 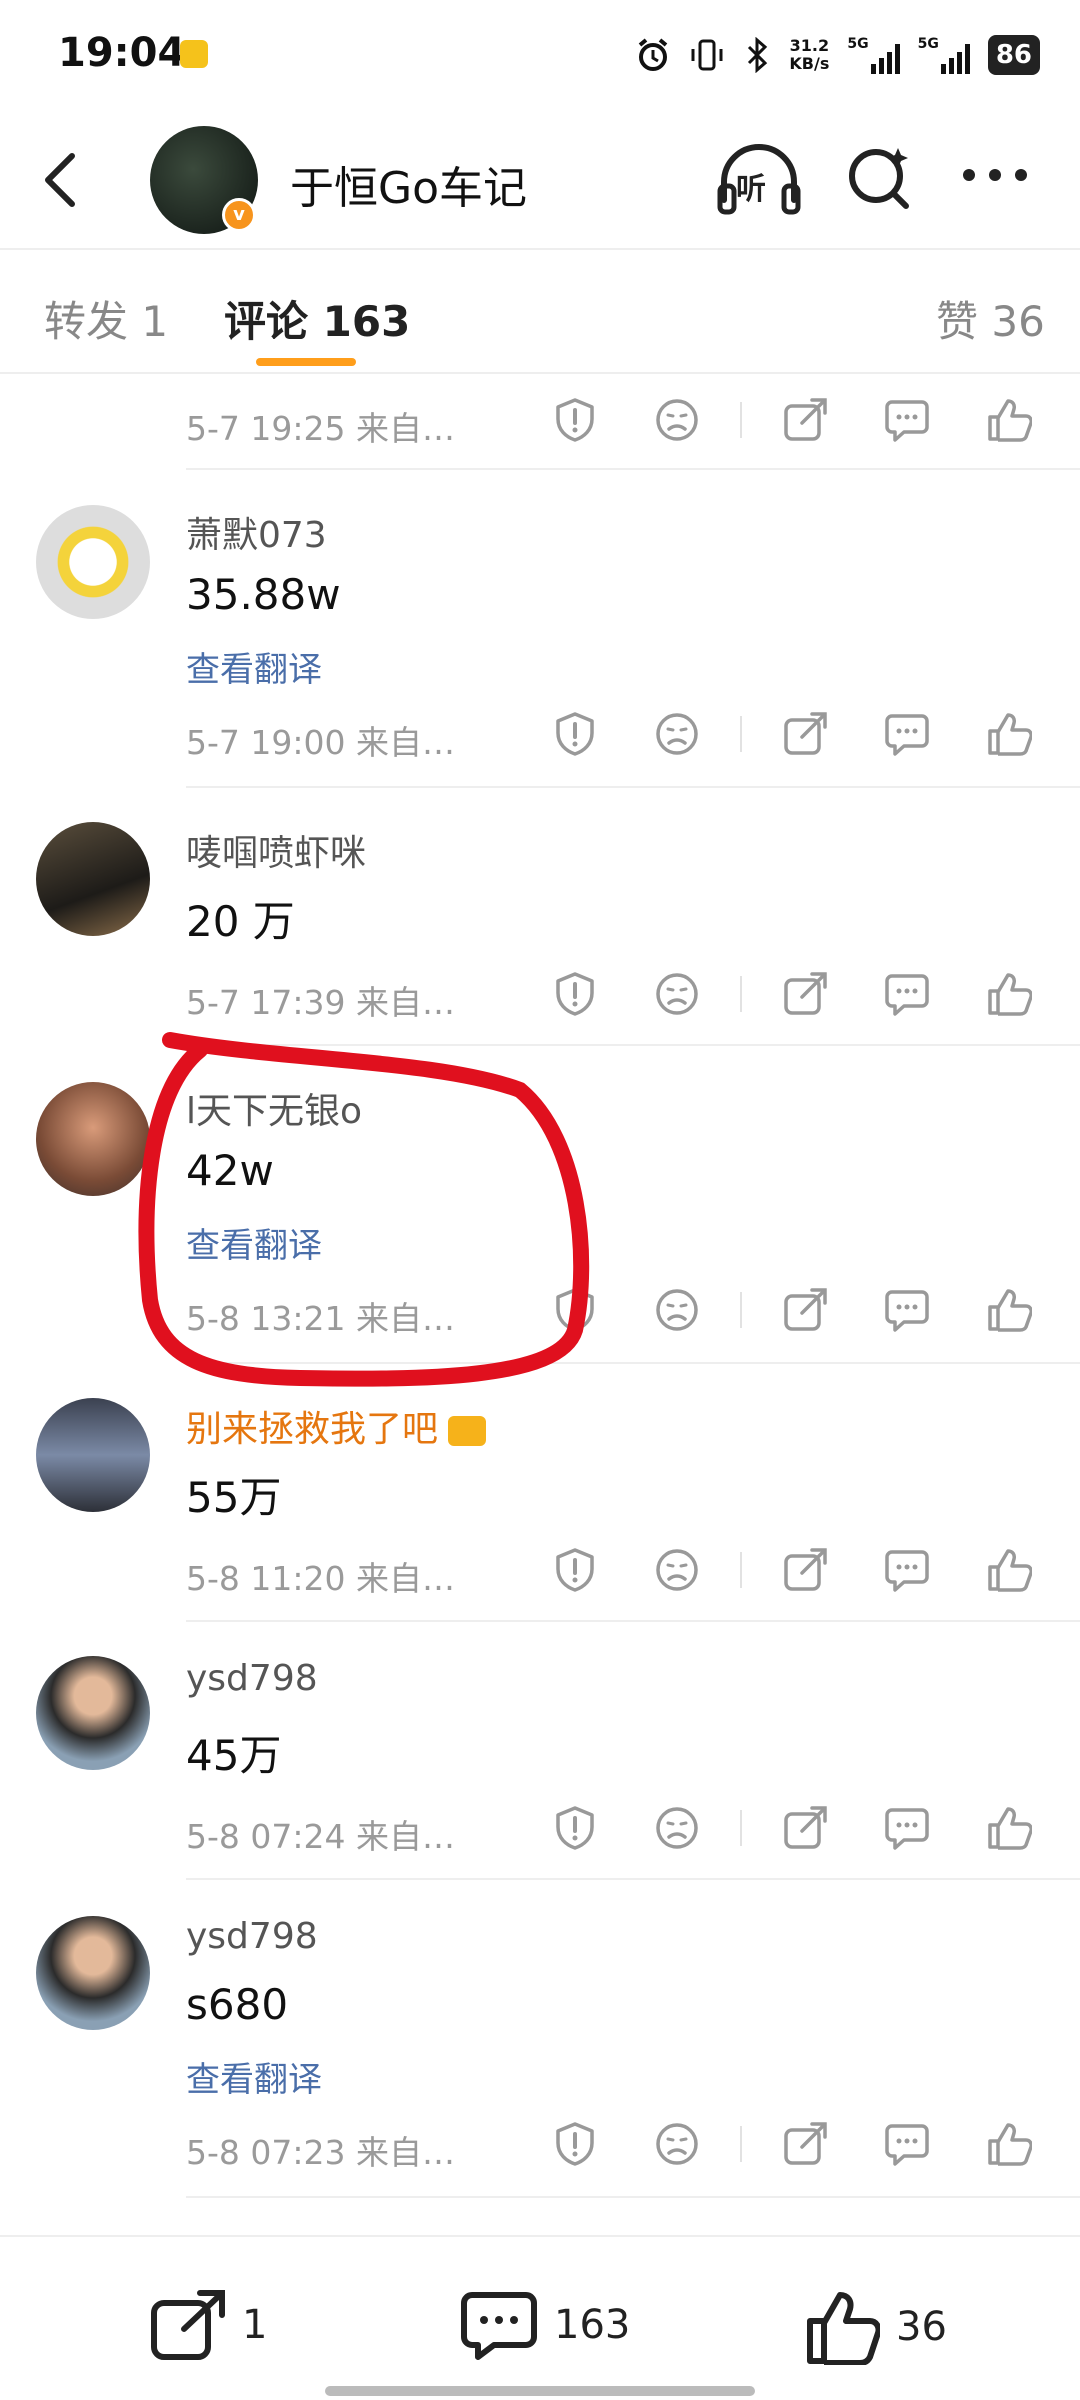 I want to click on comment-text: 45万, so click(x=234, y=1755).